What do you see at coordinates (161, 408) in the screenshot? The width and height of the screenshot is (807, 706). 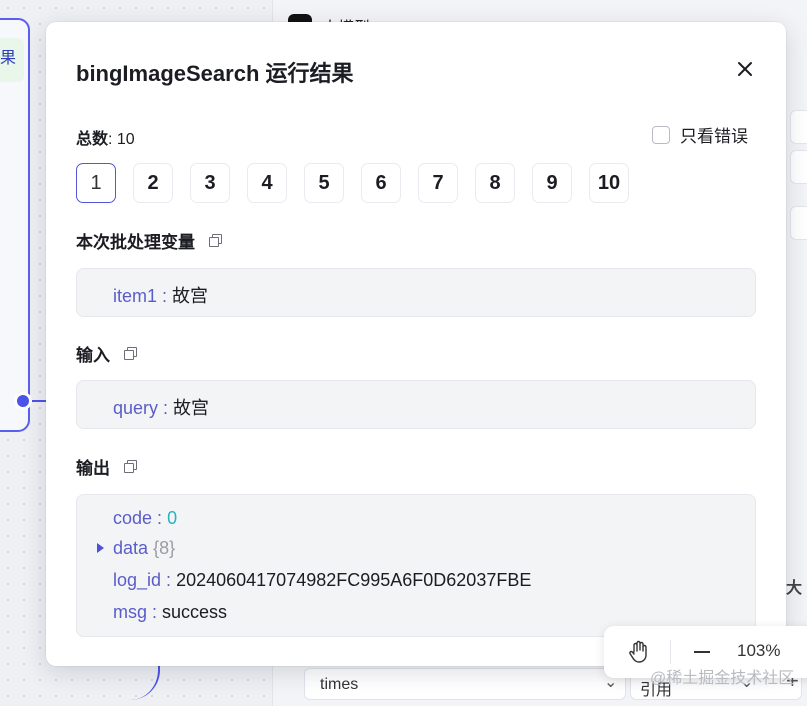 I see `kv-row: query : 故宫` at bounding box center [161, 408].